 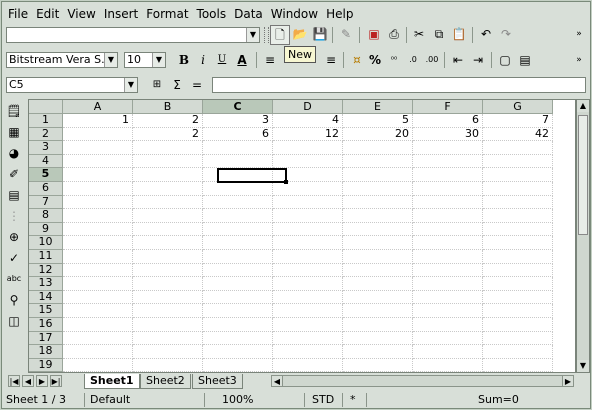 What do you see at coordinates (14, 237) in the screenshot?
I see `navigator-button: ⊕` at bounding box center [14, 237].